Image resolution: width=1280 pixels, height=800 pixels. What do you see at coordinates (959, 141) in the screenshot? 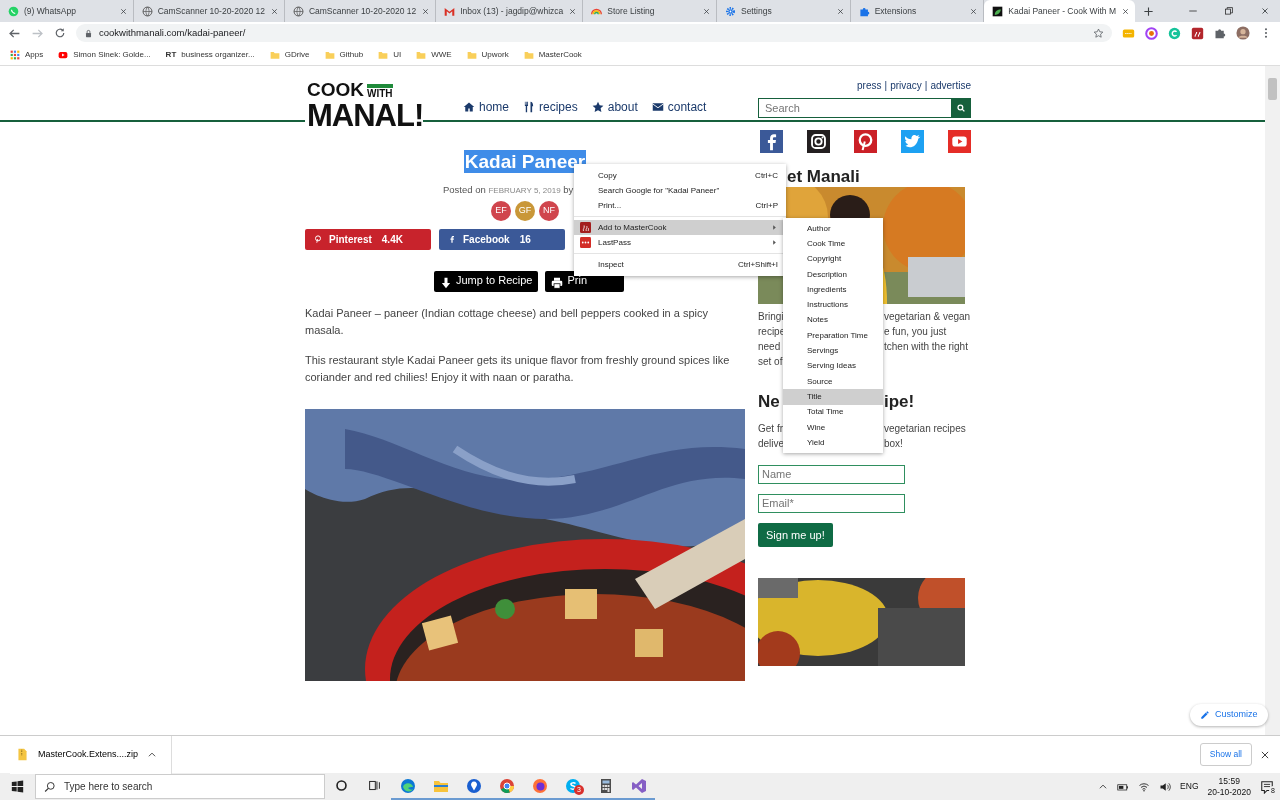
I see `youtube-icon` at bounding box center [959, 141].